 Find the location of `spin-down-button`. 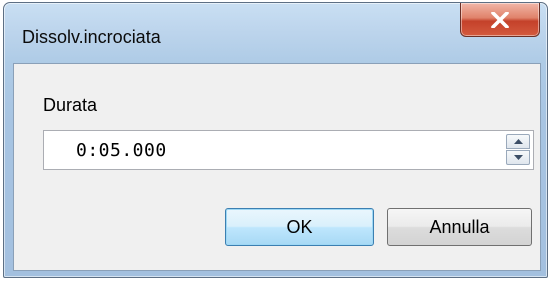

spin-down-button is located at coordinates (518, 157).